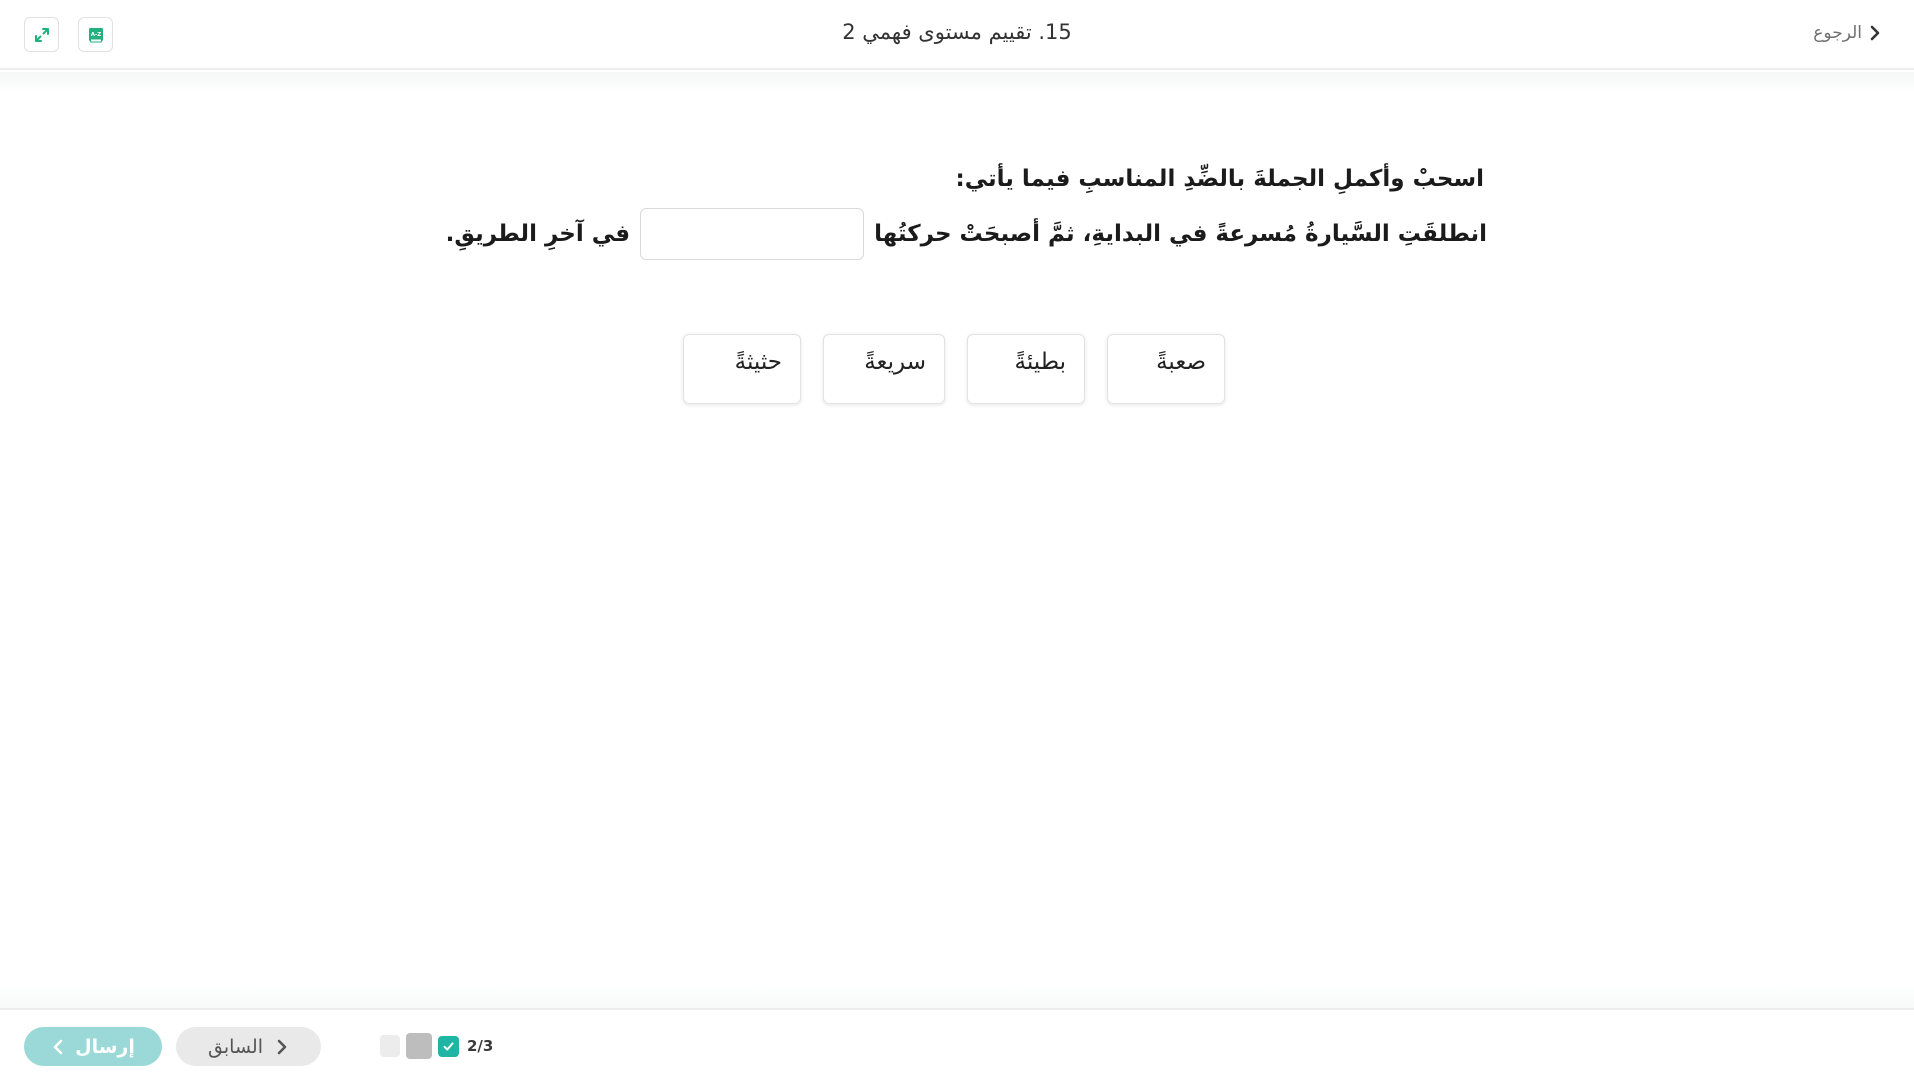 Image resolution: width=1914 pixels, height=1076 pixels. I want to click on option-card: صعبةً, so click(1166, 369).